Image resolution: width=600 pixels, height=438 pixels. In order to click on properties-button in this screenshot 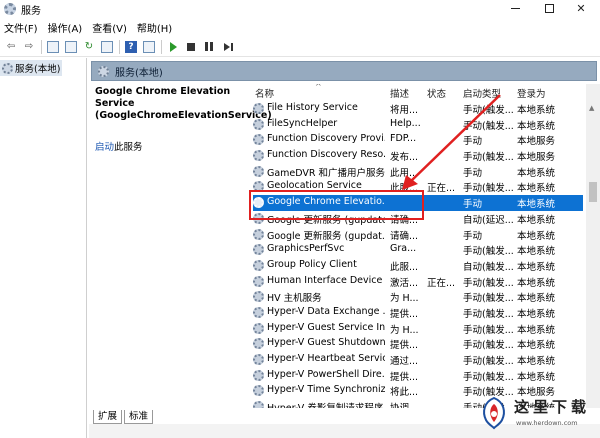, I will do `click(71, 47)`.